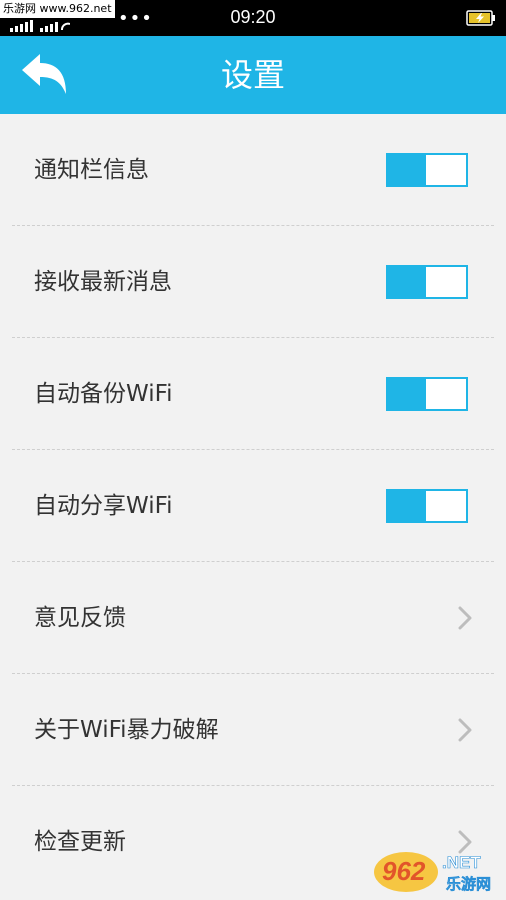 Image resolution: width=506 pixels, height=900 pixels. What do you see at coordinates (432, 872) in the screenshot?
I see `watermark-logo: 962 .NET 乐游网` at bounding box center [432, 872].